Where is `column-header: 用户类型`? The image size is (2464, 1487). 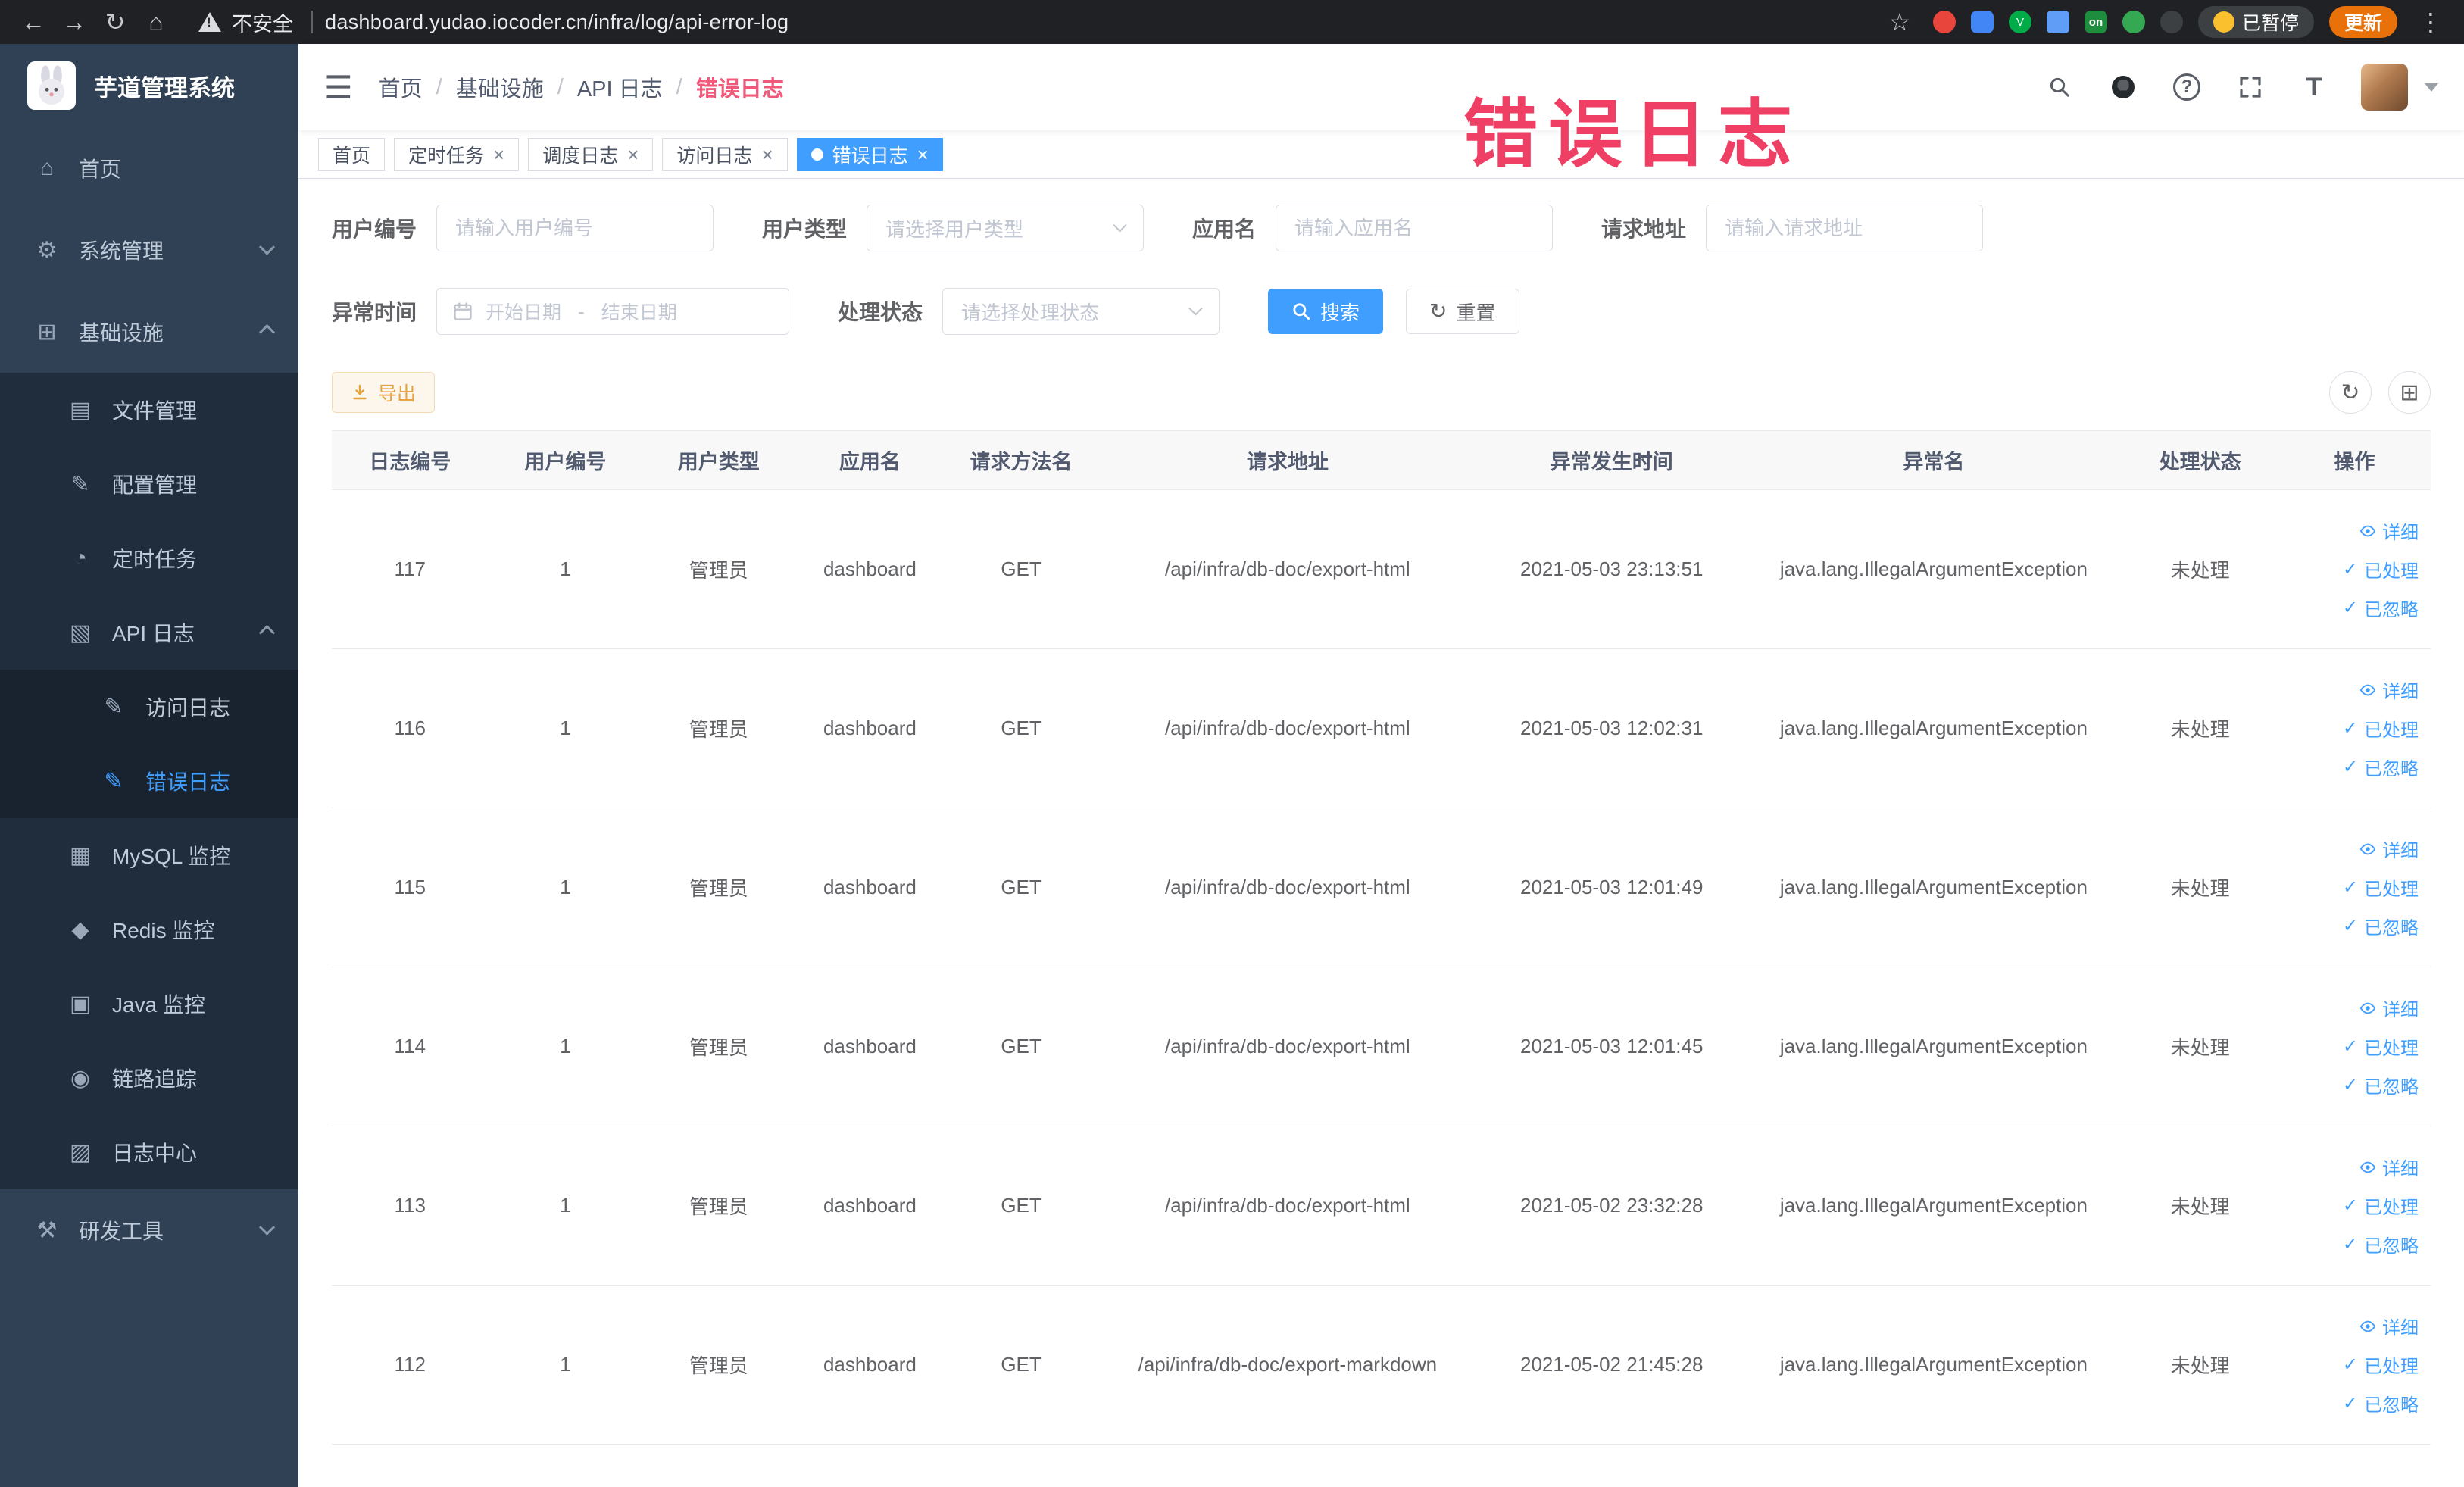
column-header: 用户类型 is located at coordinates (718, 460).